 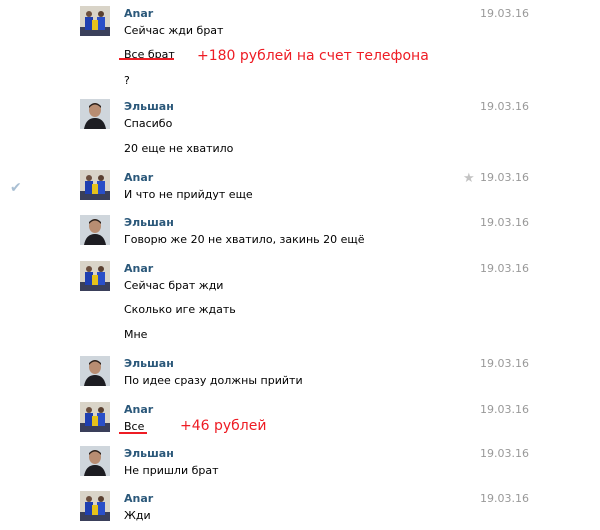 I want to click on annotation-note: +180 рублей на счет телефона, so click(x=313, y=56).